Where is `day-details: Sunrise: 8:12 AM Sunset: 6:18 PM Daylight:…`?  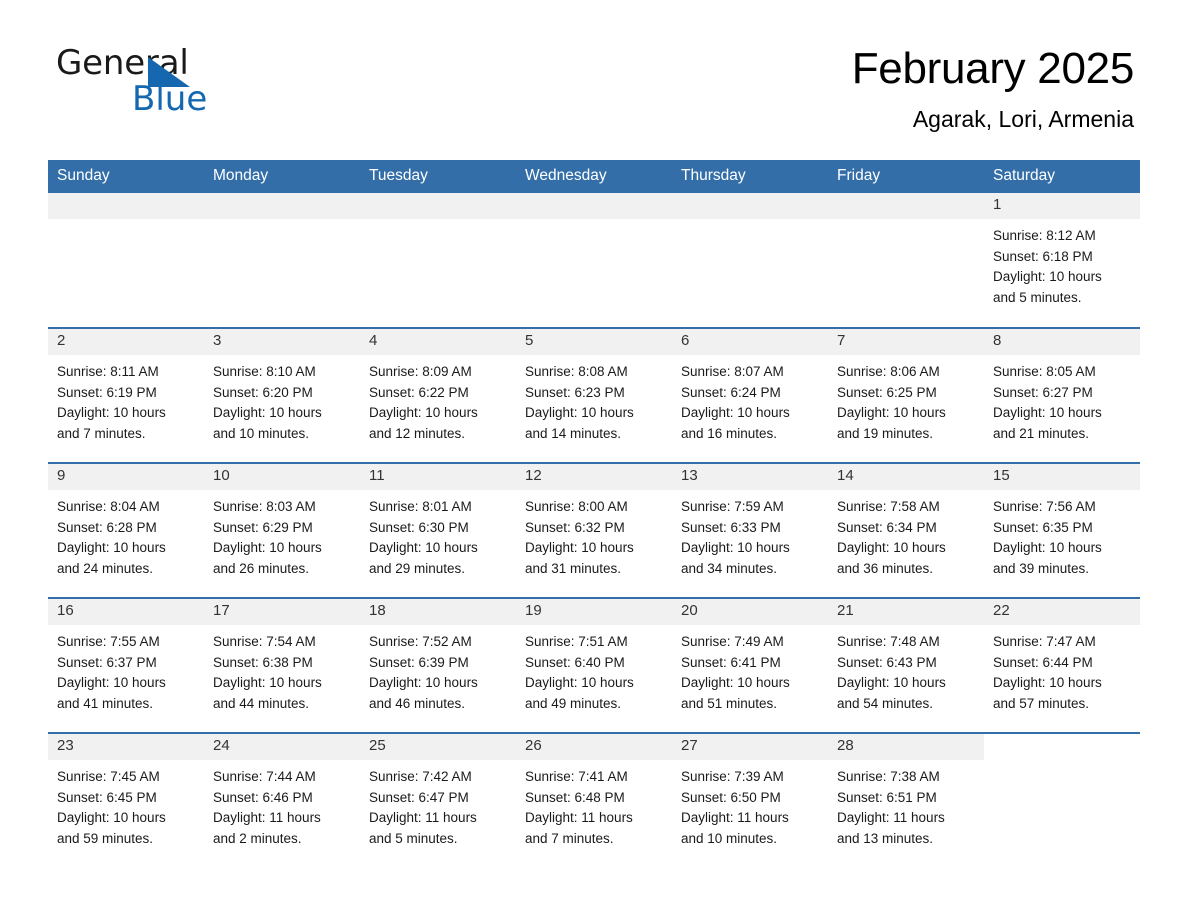 day-details: Sunrise: 8:12 AM Sunset: 6:18 PM Daylight:… is located at coordinates (1062, 263).